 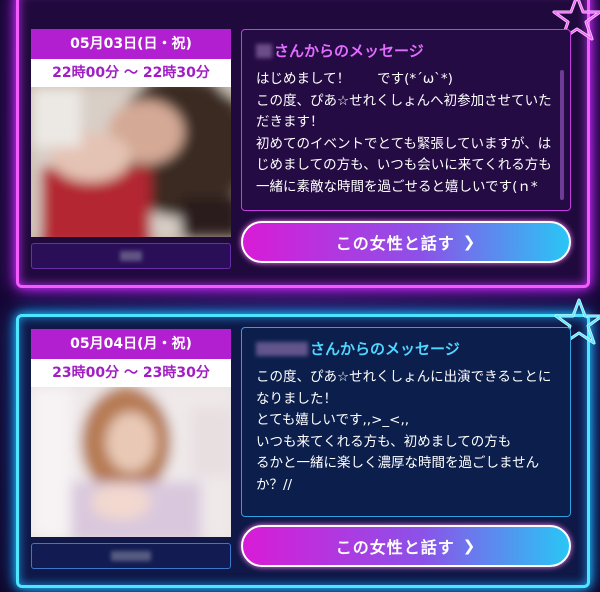 I want to click on schedule-box: 05月03日(日・祝) 22時00分 ～ 22時30分, so click(x=131, y=149).